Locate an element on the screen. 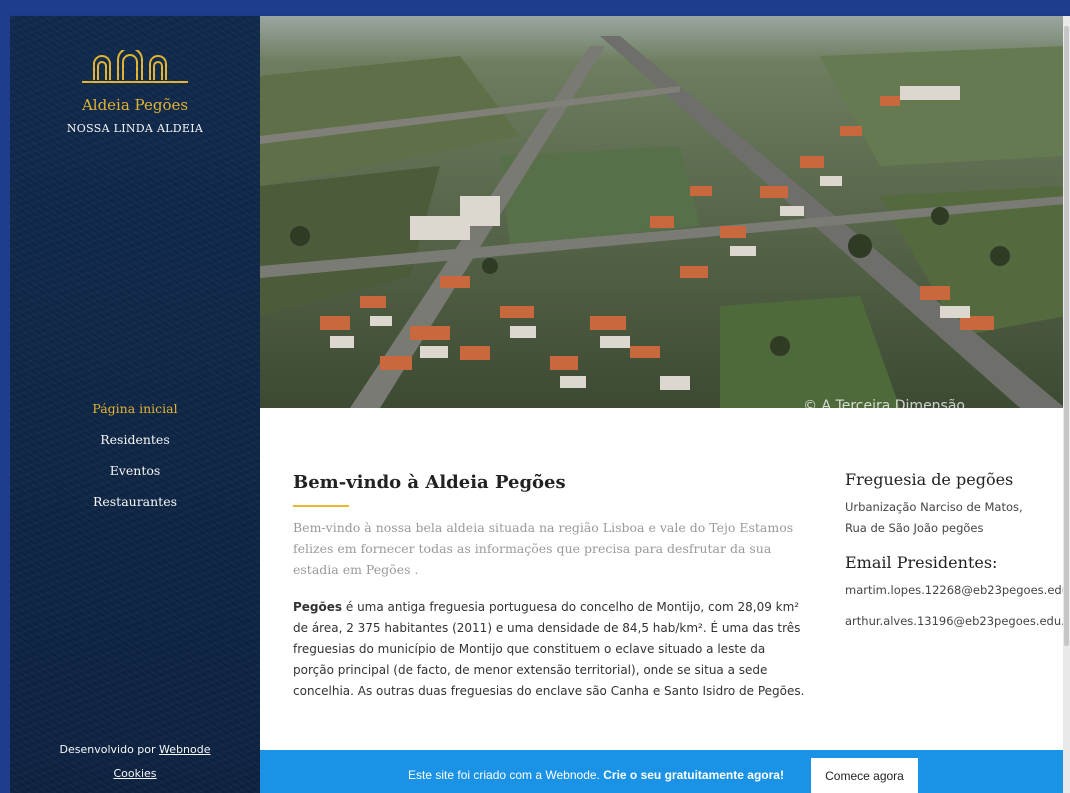 This screenshot has height=793, width=1070. photo-watermark: © A Terceira Dimensão is located at coordinates (884, 403).